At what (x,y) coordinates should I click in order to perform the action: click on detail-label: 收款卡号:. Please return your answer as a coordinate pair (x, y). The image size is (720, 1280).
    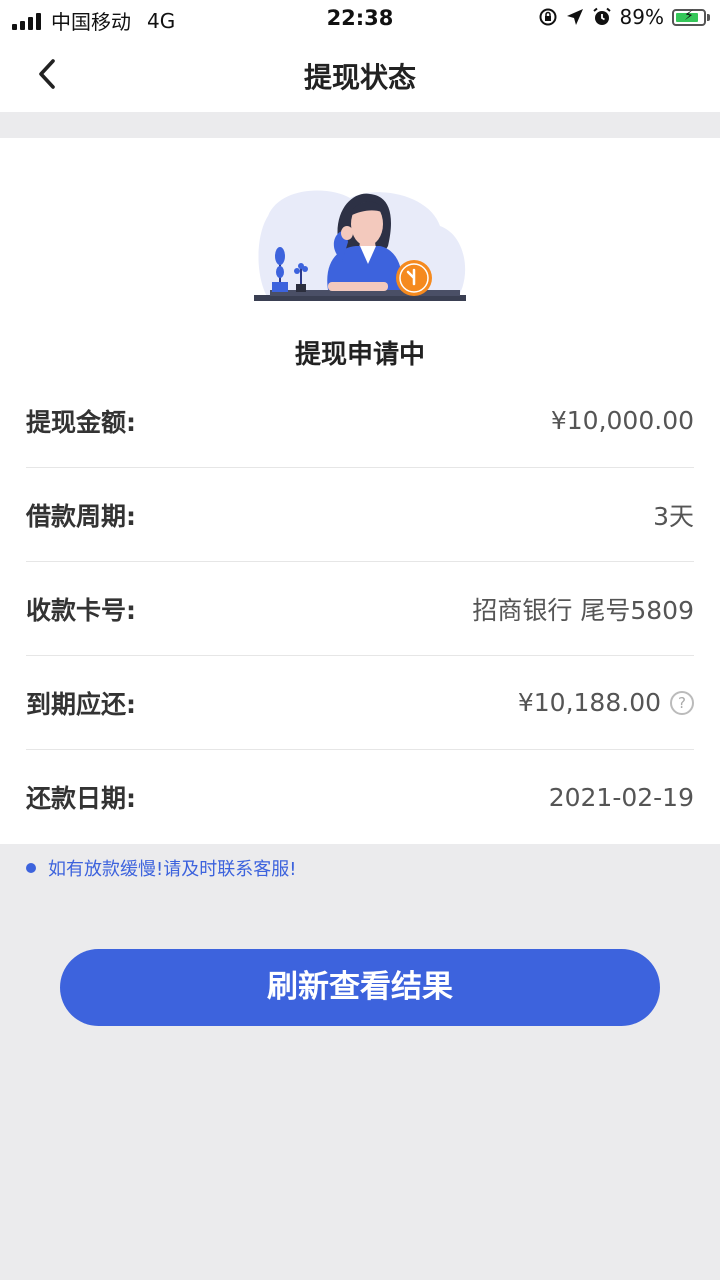
    Looking at the image, I should click on (81, 610).